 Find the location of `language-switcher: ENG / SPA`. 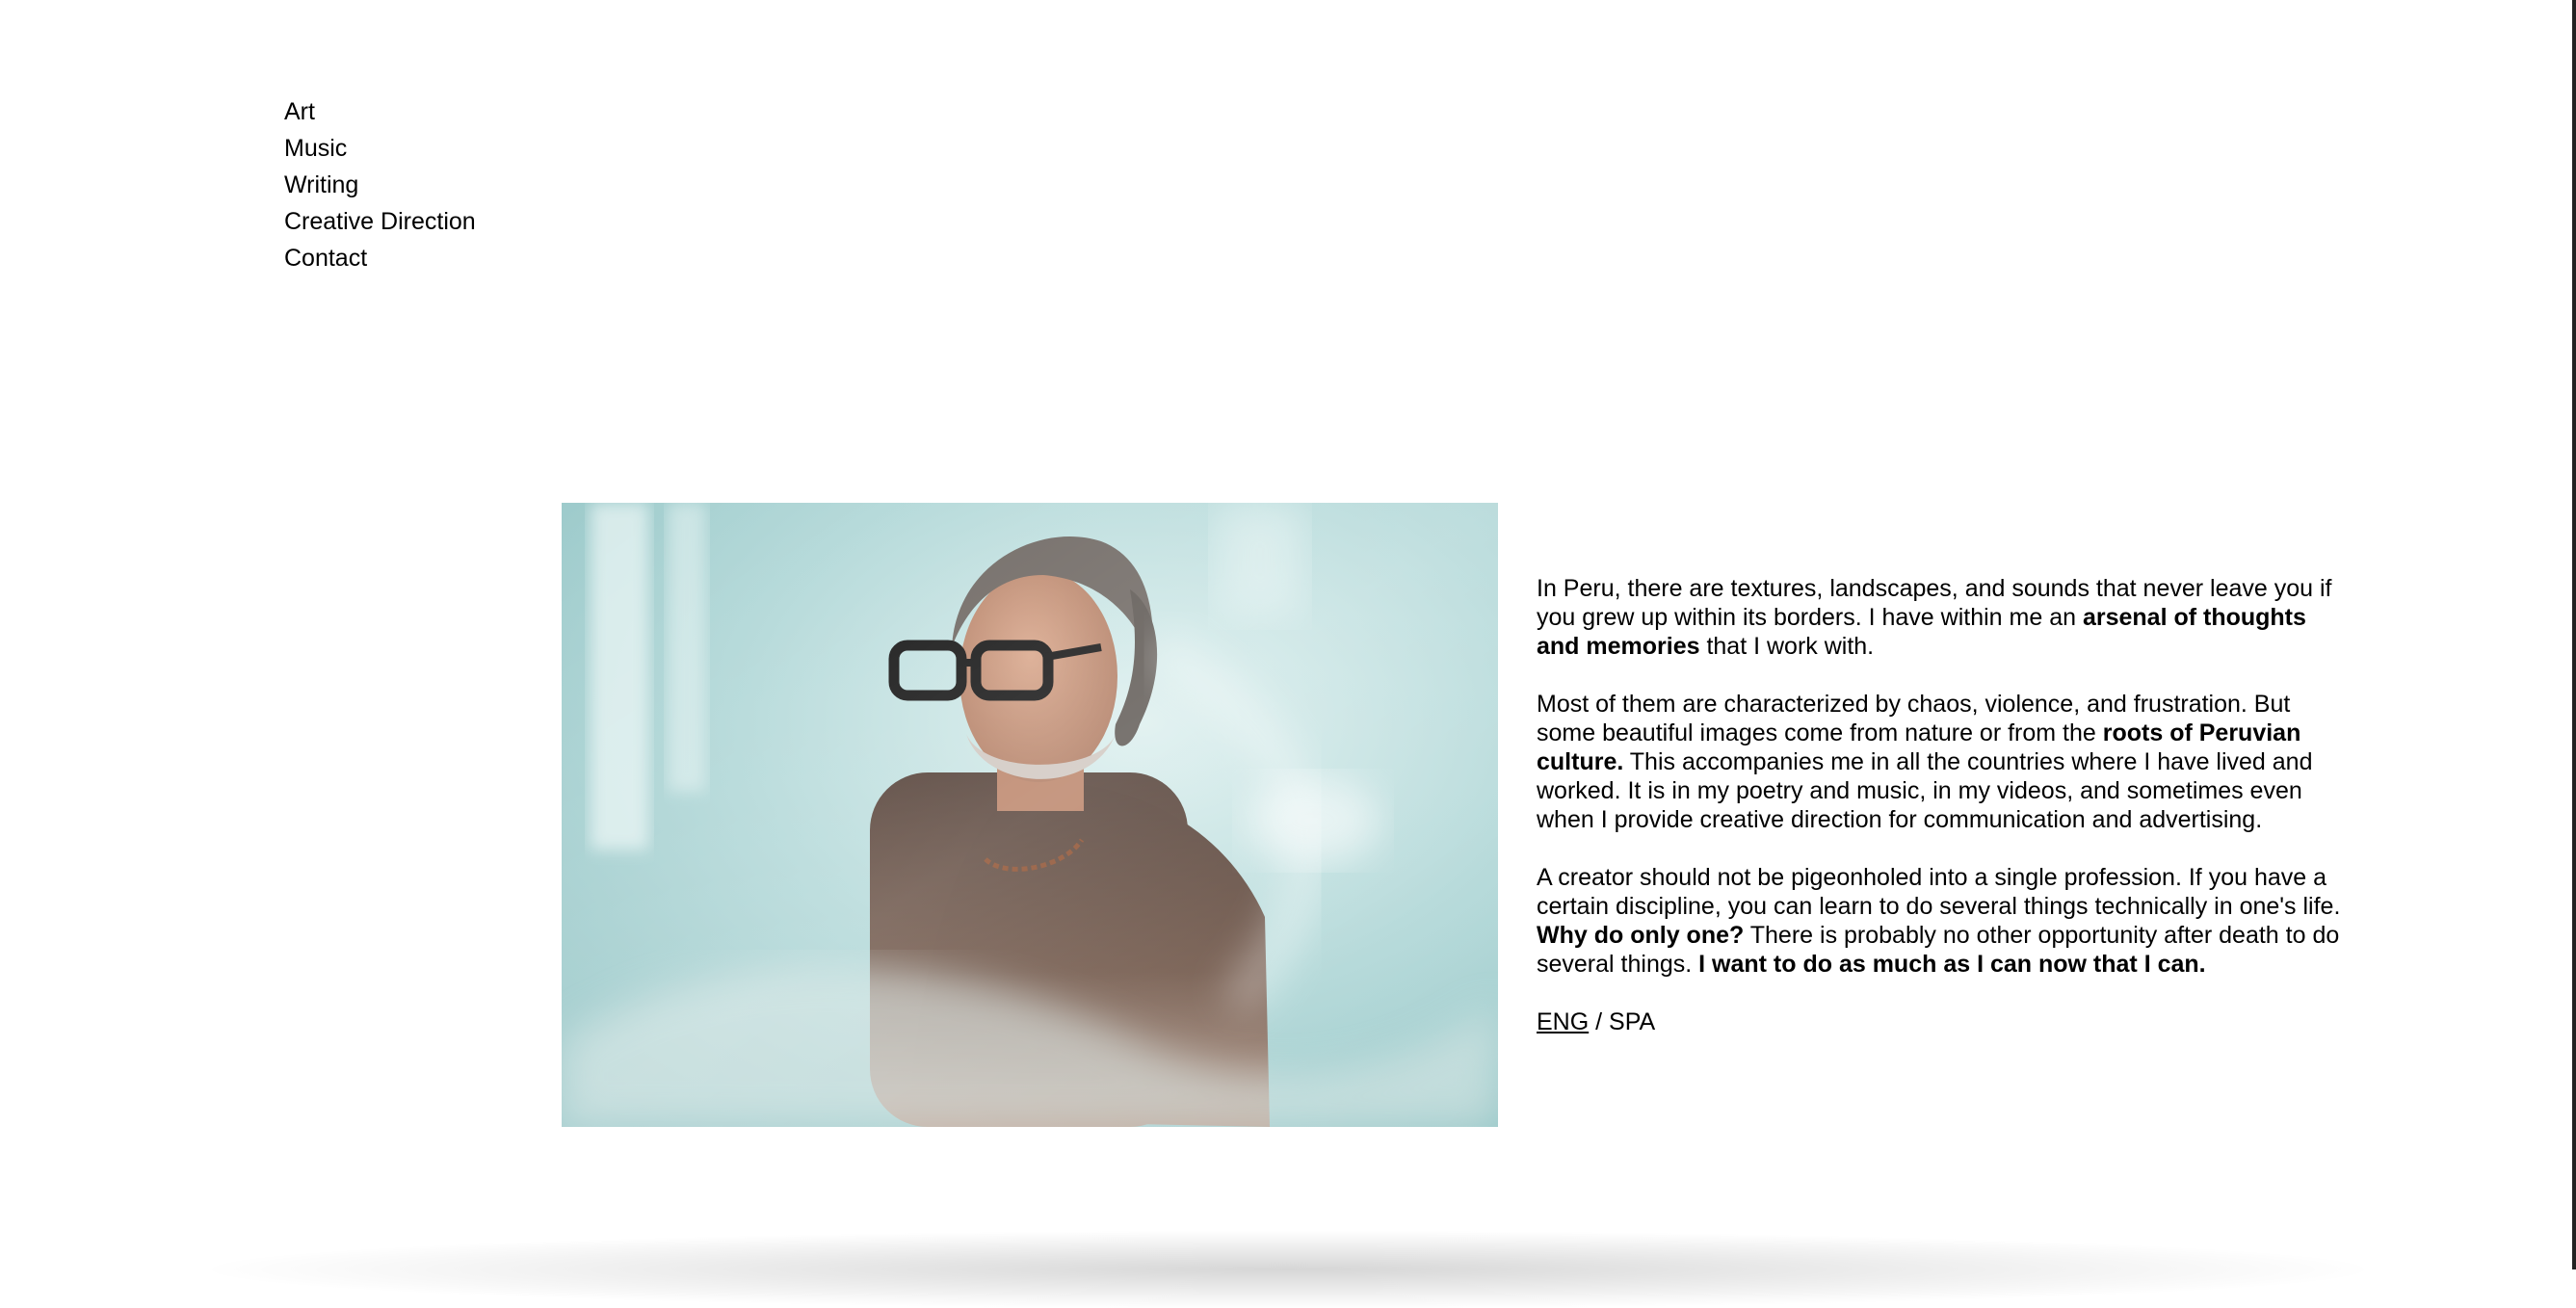

language-switcher: ENG / SPA is located at coordinates (1942, 1021).